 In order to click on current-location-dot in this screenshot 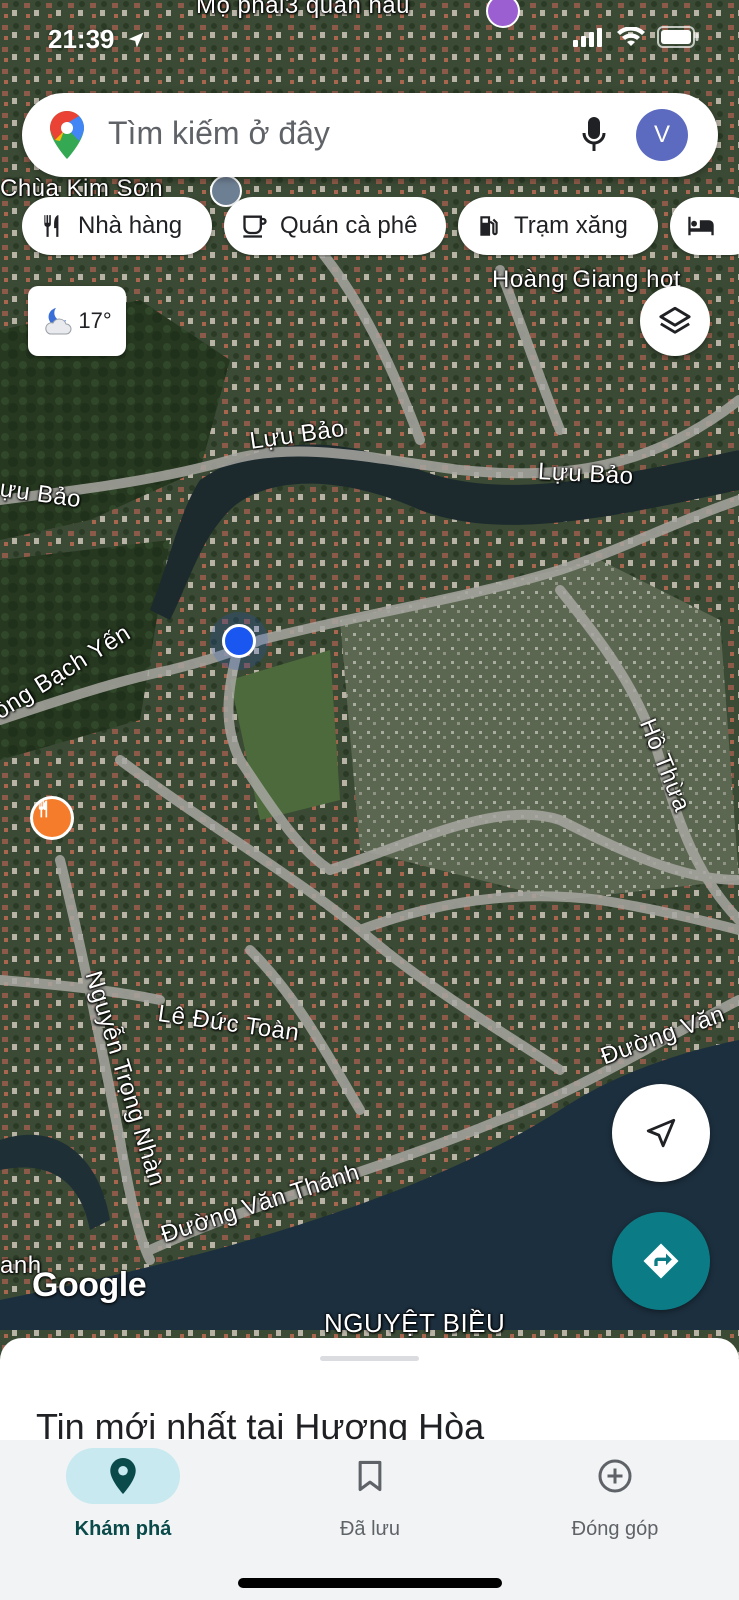, I will do `click(239, 641)`.